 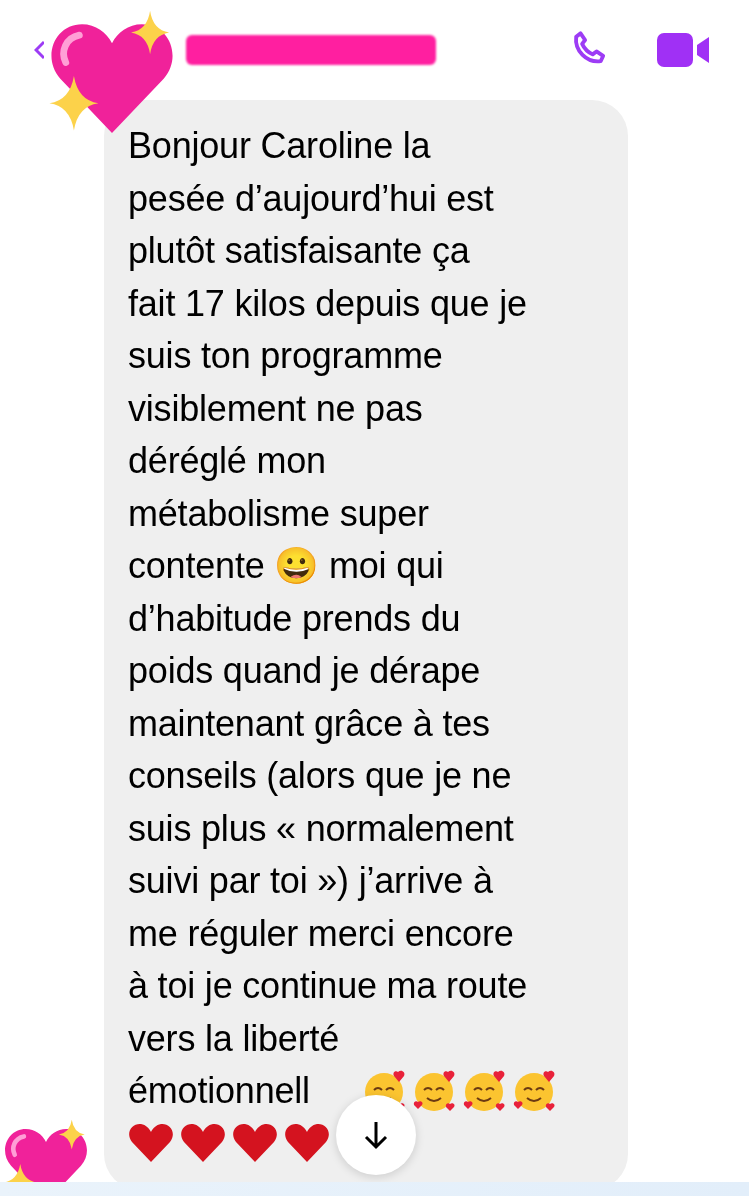 I want to click on scroll-down-button, so click(x=376, y=1135).